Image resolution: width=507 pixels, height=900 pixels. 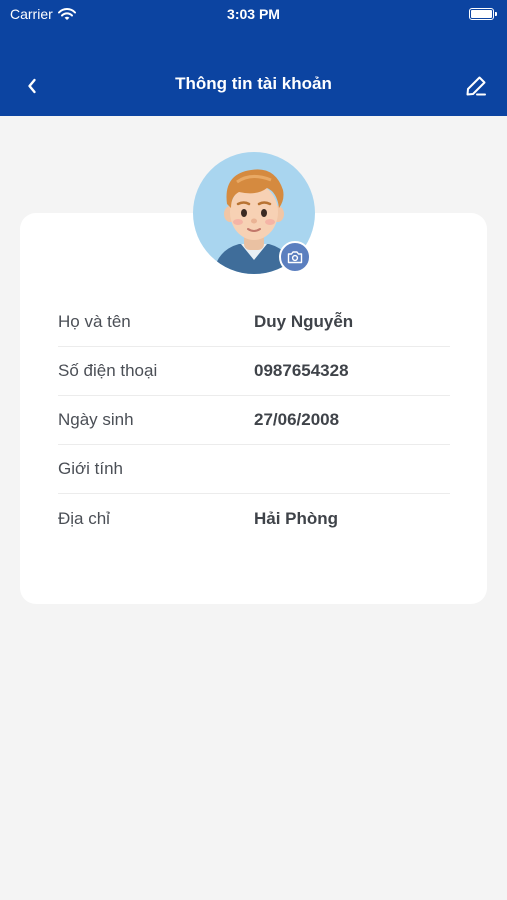 I want to click on chevron-left-icon, so click(x=32, y=86).